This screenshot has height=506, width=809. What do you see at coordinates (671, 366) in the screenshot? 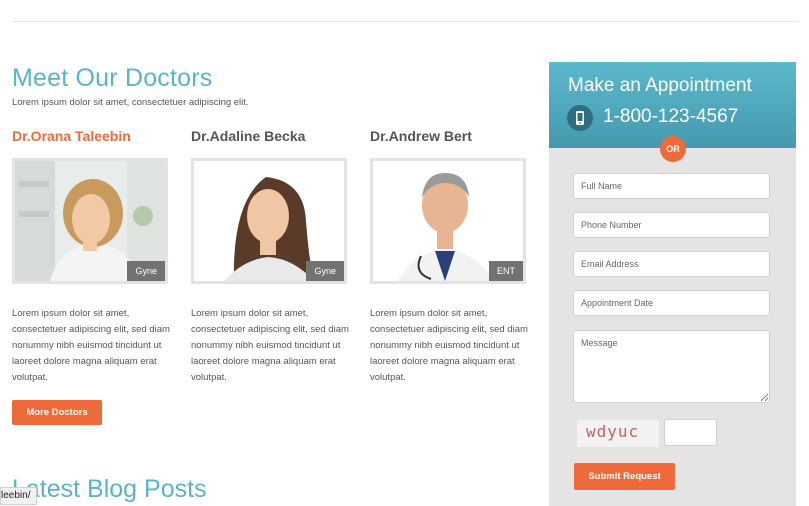
I see `message-field` at bounding box center [671, 366].